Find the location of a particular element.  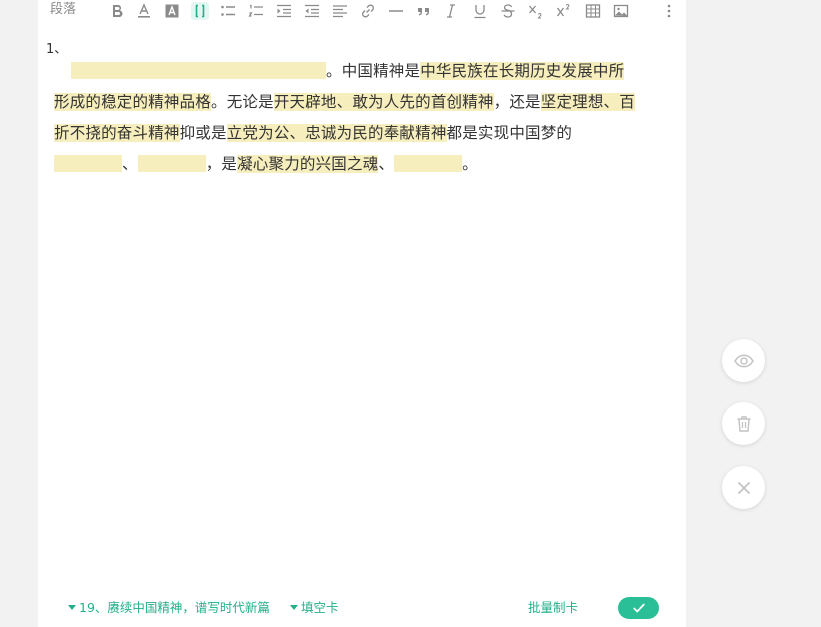

card-type-selector: 填空卡 is located at coordinates (314, 608).